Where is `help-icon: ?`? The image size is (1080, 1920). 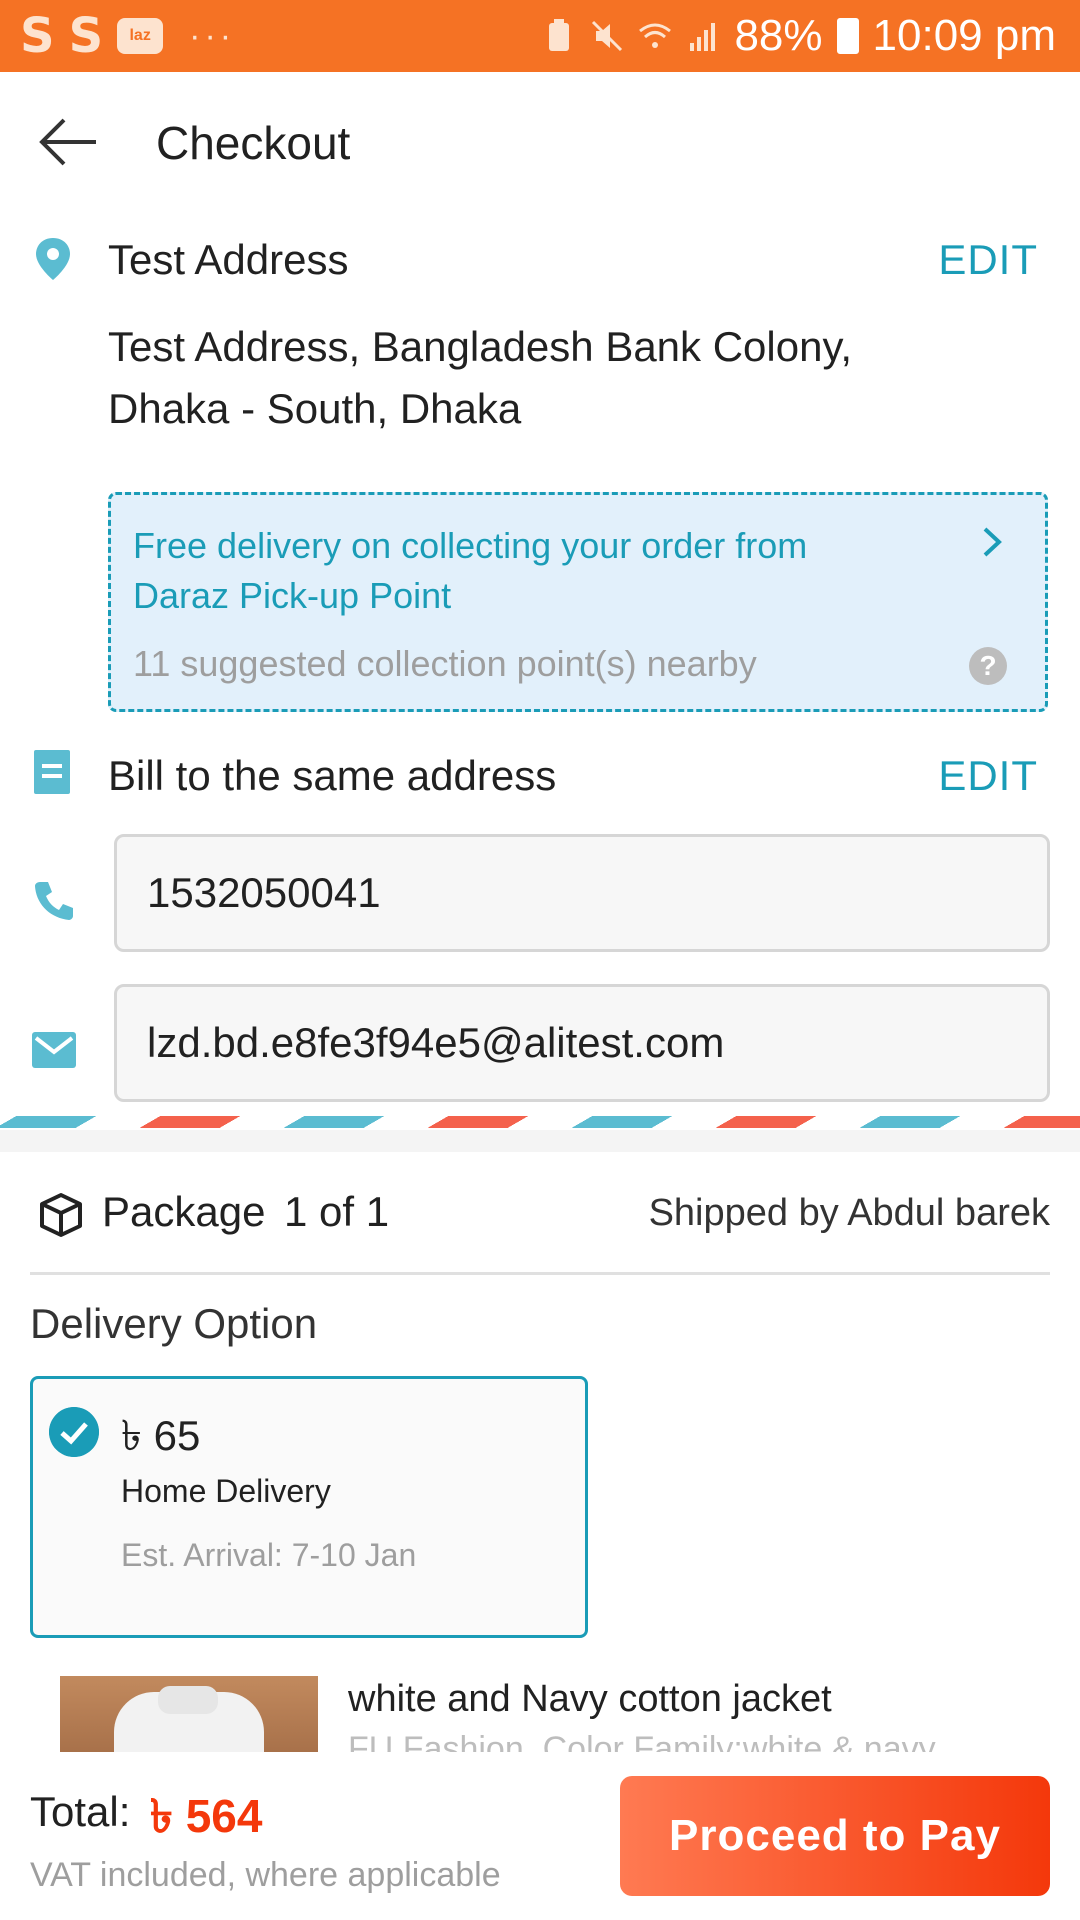 help-icon: ? is located at coordinates (988, 666).